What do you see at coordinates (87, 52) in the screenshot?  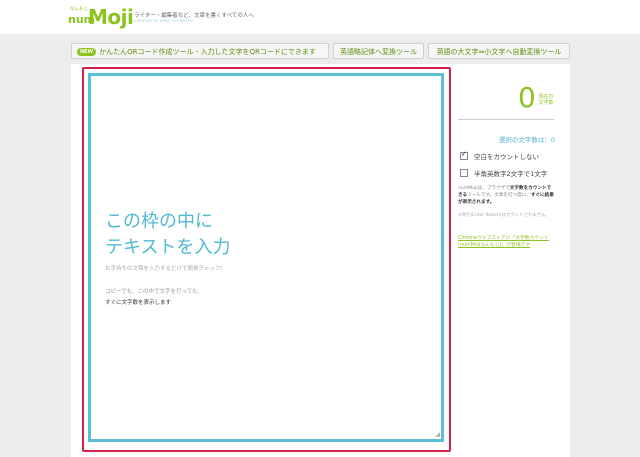 I see `new-badge: NEW` at bounding box center [87, 52].